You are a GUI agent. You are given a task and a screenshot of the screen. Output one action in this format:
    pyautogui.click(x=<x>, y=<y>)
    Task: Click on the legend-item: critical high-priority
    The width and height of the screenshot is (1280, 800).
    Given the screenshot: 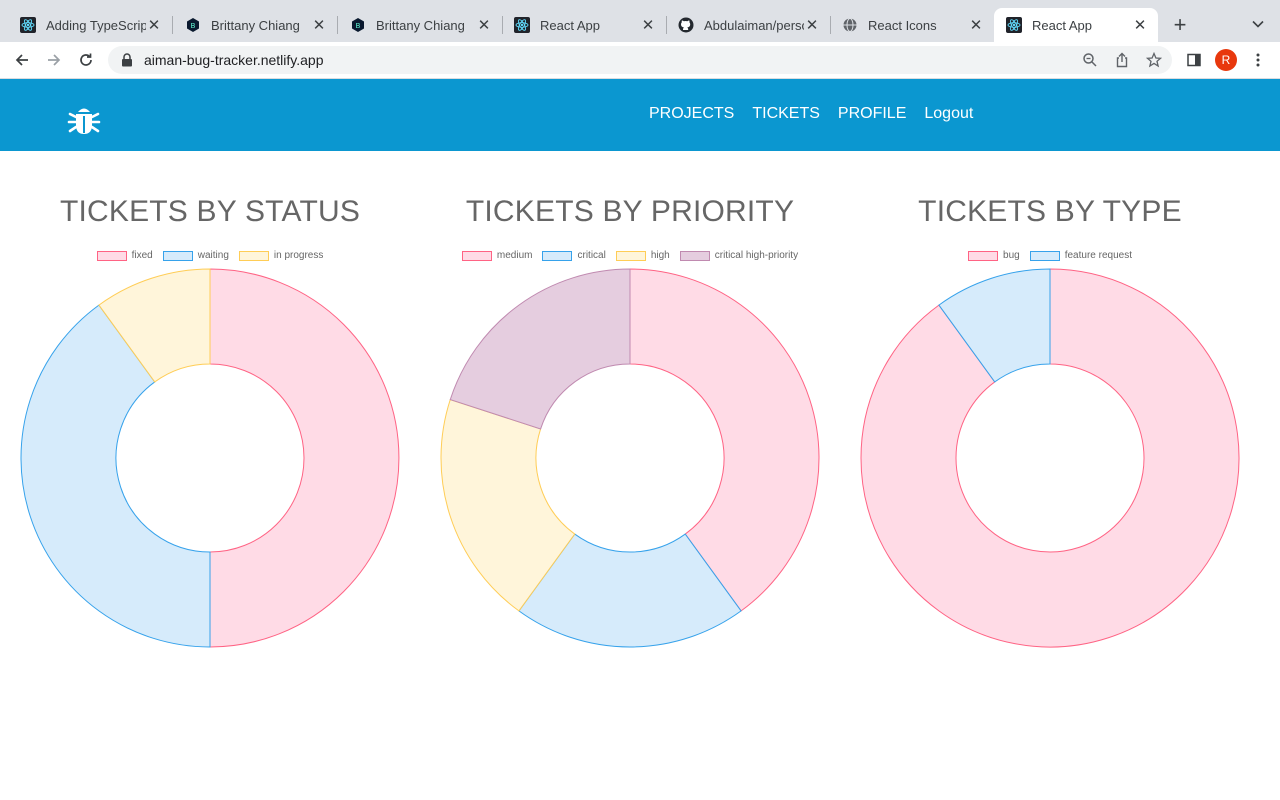 What is the action you would take?
    pyautogui.click(x=739, y=255)
    